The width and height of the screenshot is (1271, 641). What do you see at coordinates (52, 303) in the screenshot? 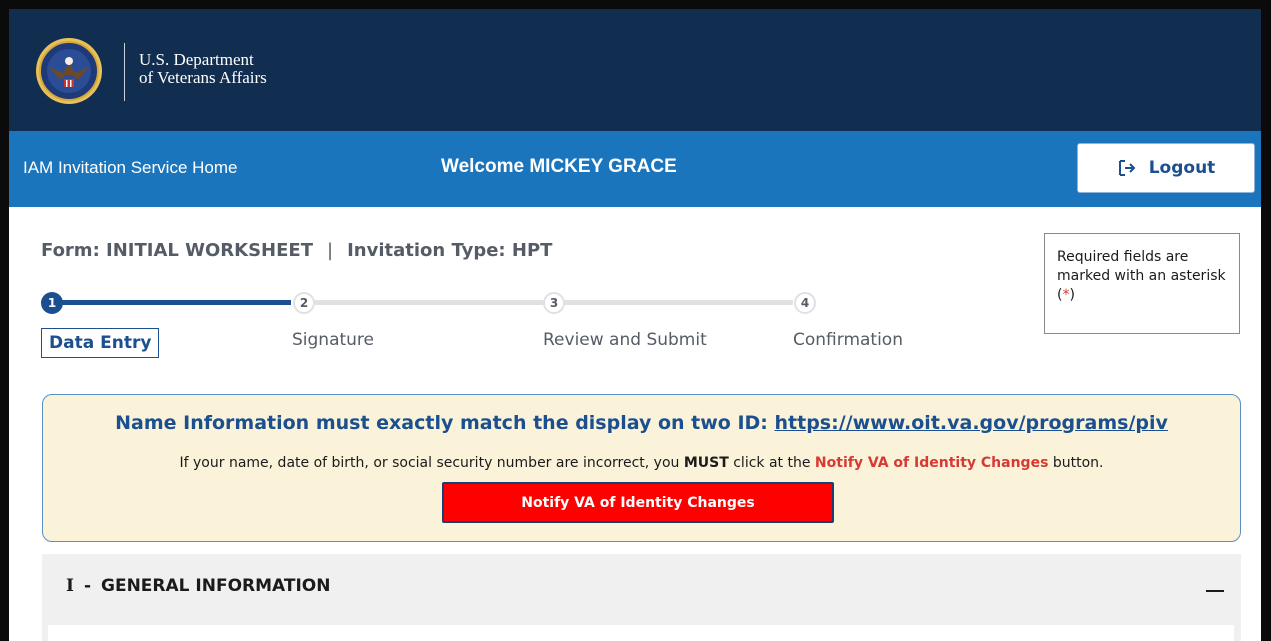
I see `step-number-1: 1` at bounding box center [52, 303].